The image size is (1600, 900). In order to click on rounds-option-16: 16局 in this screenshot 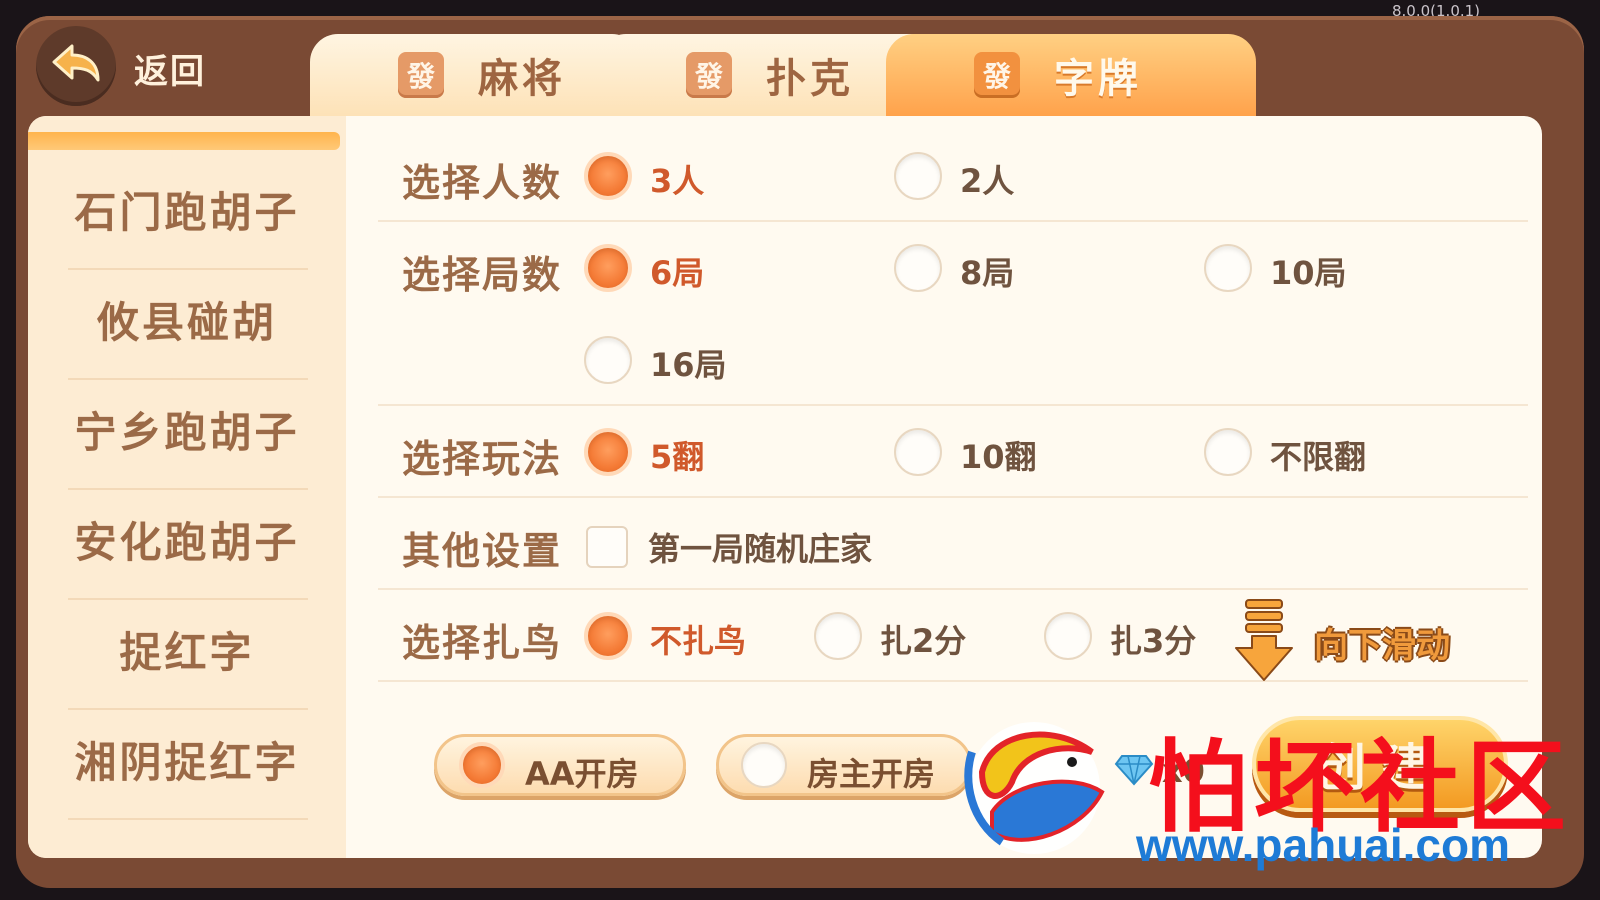, I will do `click(688, 363)`.